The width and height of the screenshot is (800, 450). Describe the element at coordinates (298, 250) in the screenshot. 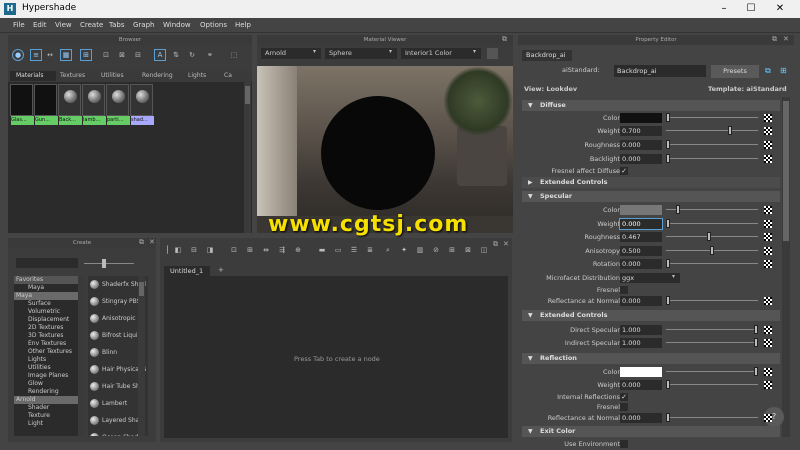

I see `graph-grid-icon: ⊕` at that location.